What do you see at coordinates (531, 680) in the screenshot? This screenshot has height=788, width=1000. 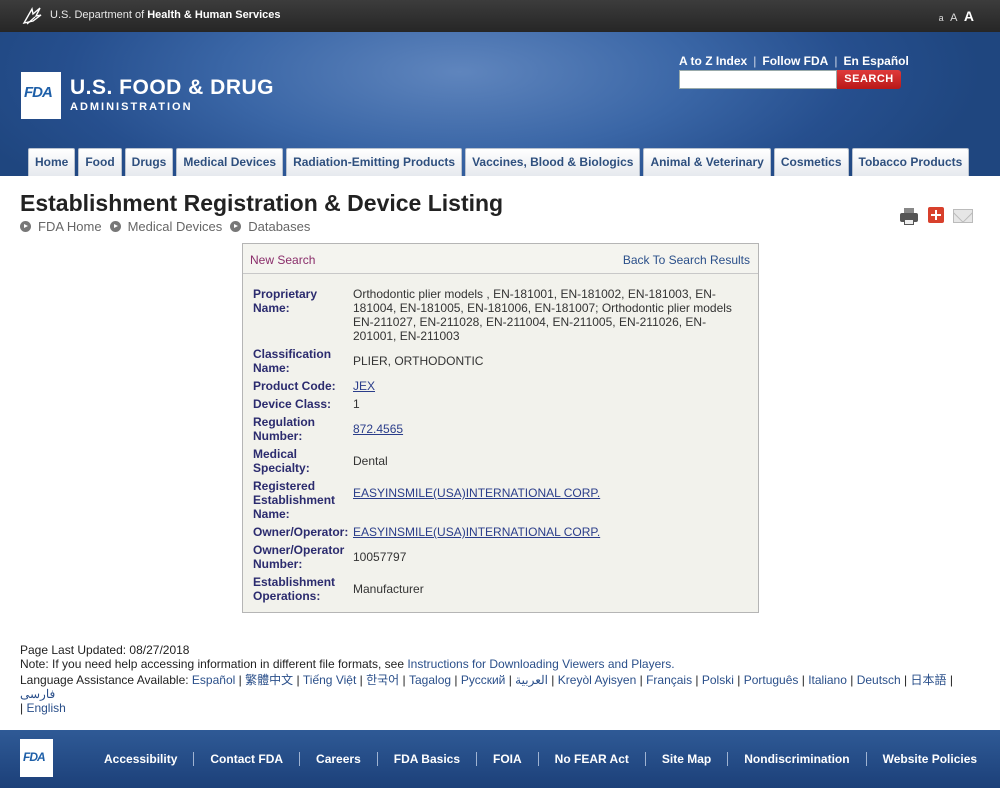 I see `language-link: العربية` at bounding box center [531, 680].